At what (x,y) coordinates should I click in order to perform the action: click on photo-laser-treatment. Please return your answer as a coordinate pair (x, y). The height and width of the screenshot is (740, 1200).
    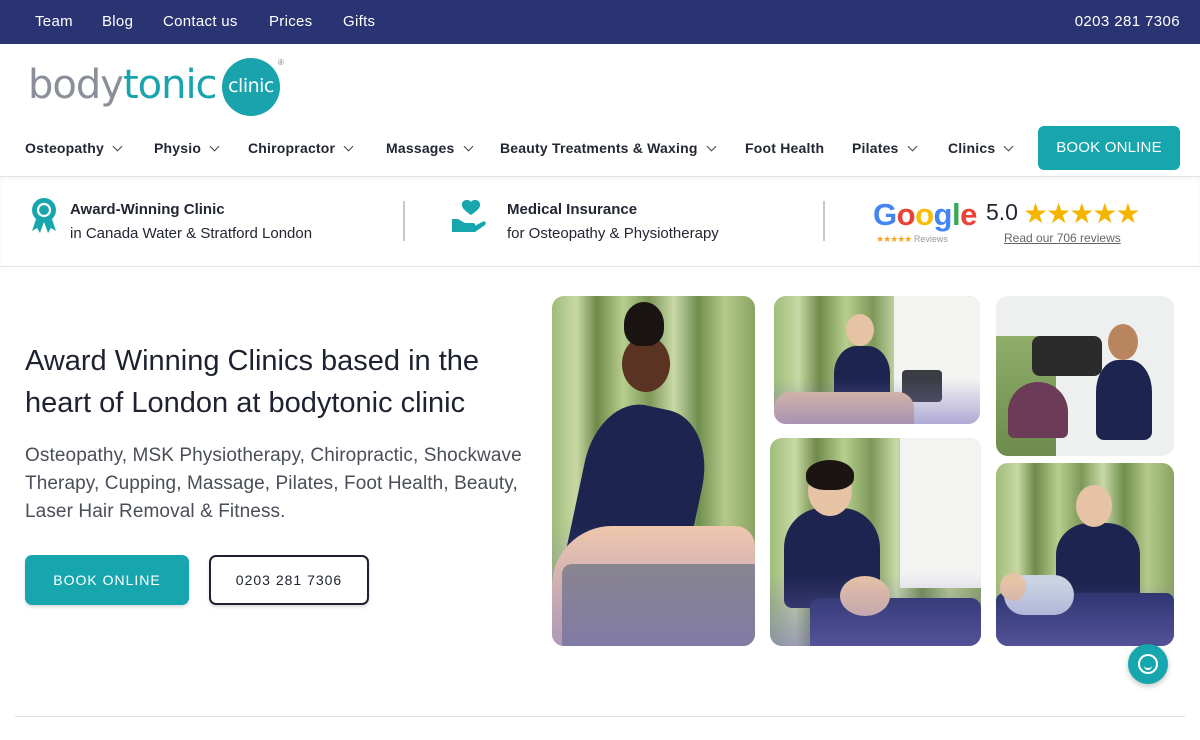
    Looking at the image, I should click on (877, 360).